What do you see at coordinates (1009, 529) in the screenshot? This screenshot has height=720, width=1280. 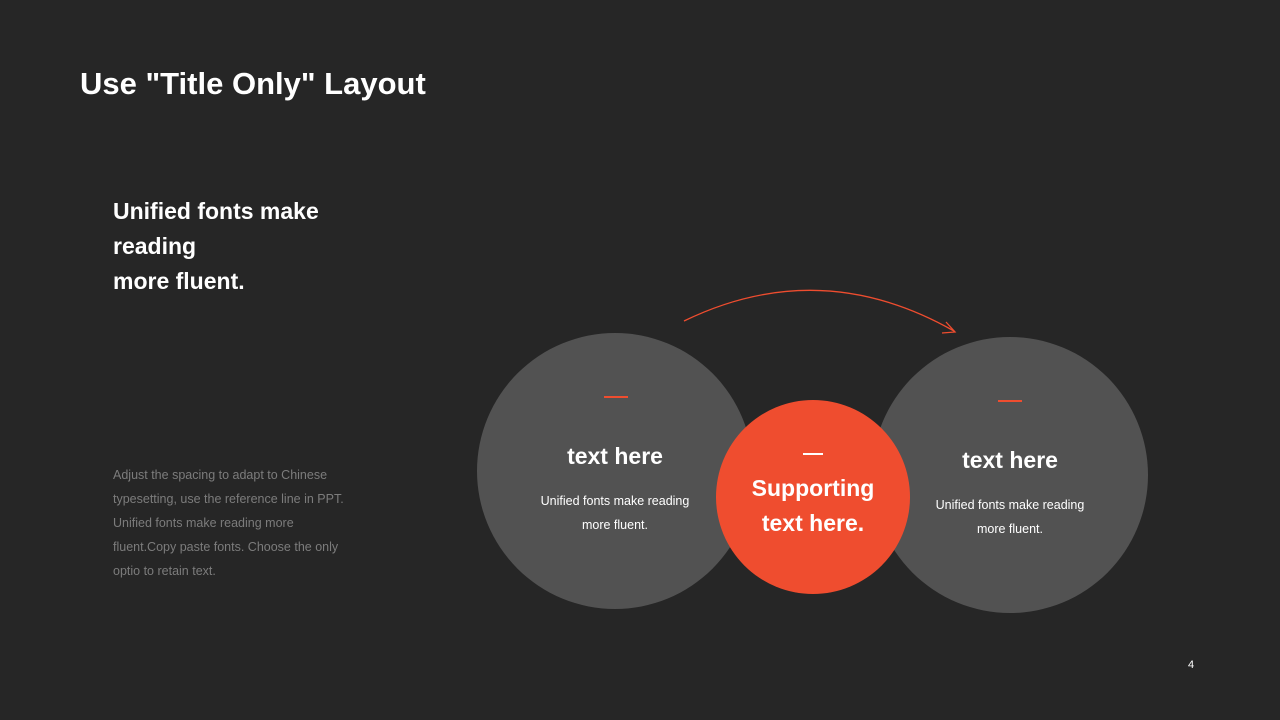 I see `right-circle-text-line: more fluent.` at bounding box center [1009, 529].